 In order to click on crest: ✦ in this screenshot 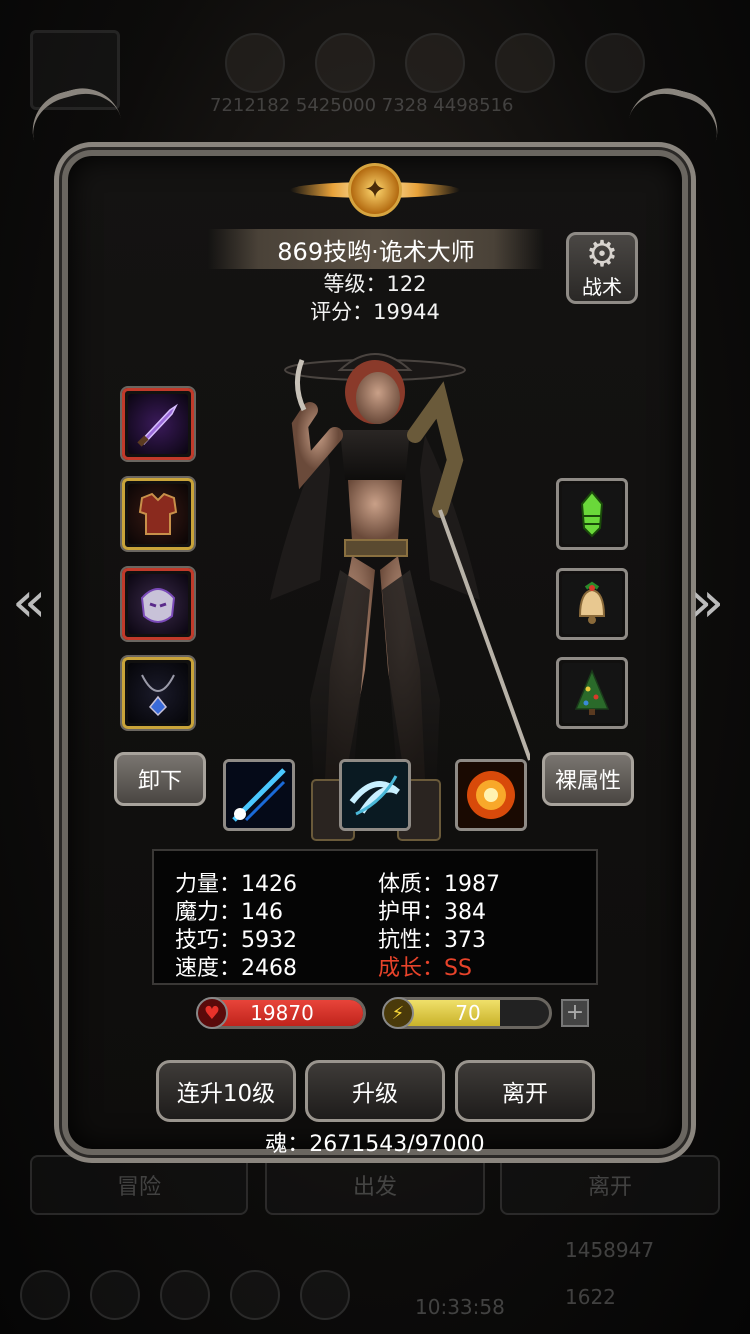, I will do `click(375, 190)`.